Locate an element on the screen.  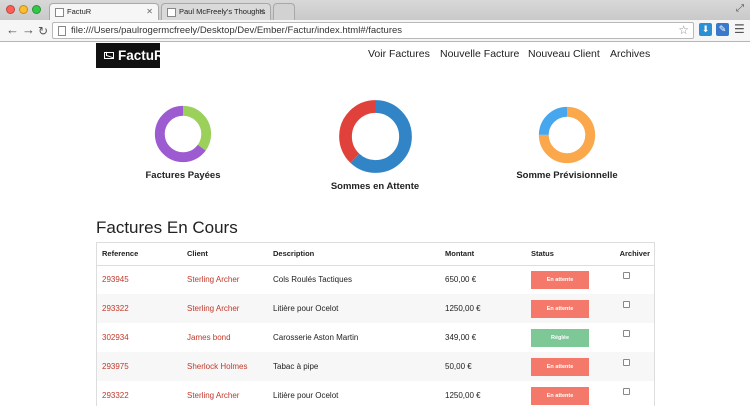
back-arrow-icon: ← is located at coordinates (12, 30).